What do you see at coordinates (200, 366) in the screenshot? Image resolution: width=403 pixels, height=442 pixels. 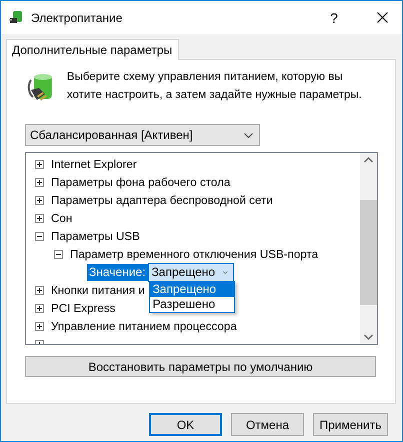 I see `restore-defaults-button: Восстановить параметры по умолчанию` at bounding box center [200, 366].